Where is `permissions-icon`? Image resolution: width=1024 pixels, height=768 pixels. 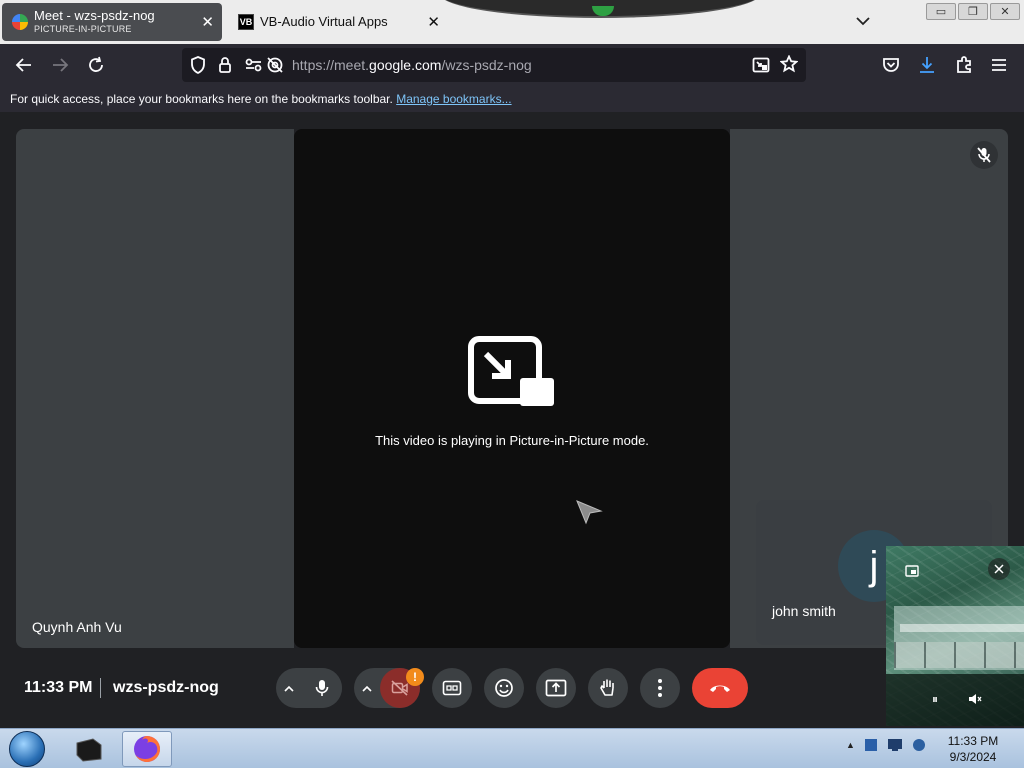
permissions-icon is located at coordinates (254, 67).